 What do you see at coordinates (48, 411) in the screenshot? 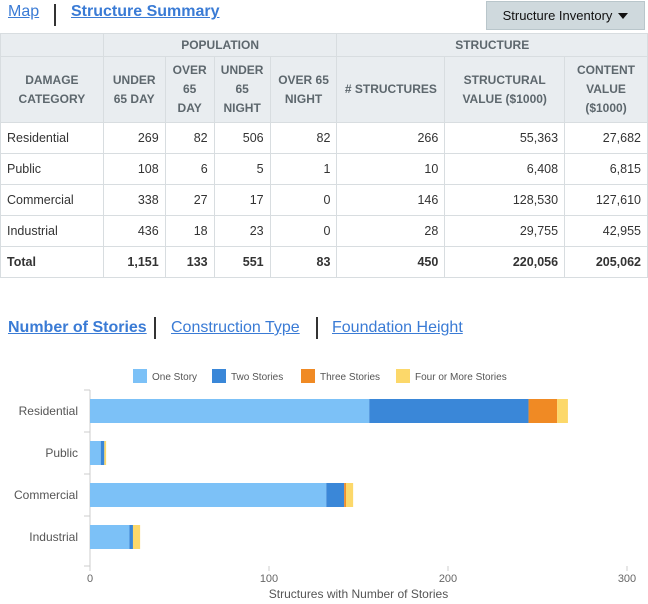
I see `category-label: Residential` at bounding box center [48, 411].